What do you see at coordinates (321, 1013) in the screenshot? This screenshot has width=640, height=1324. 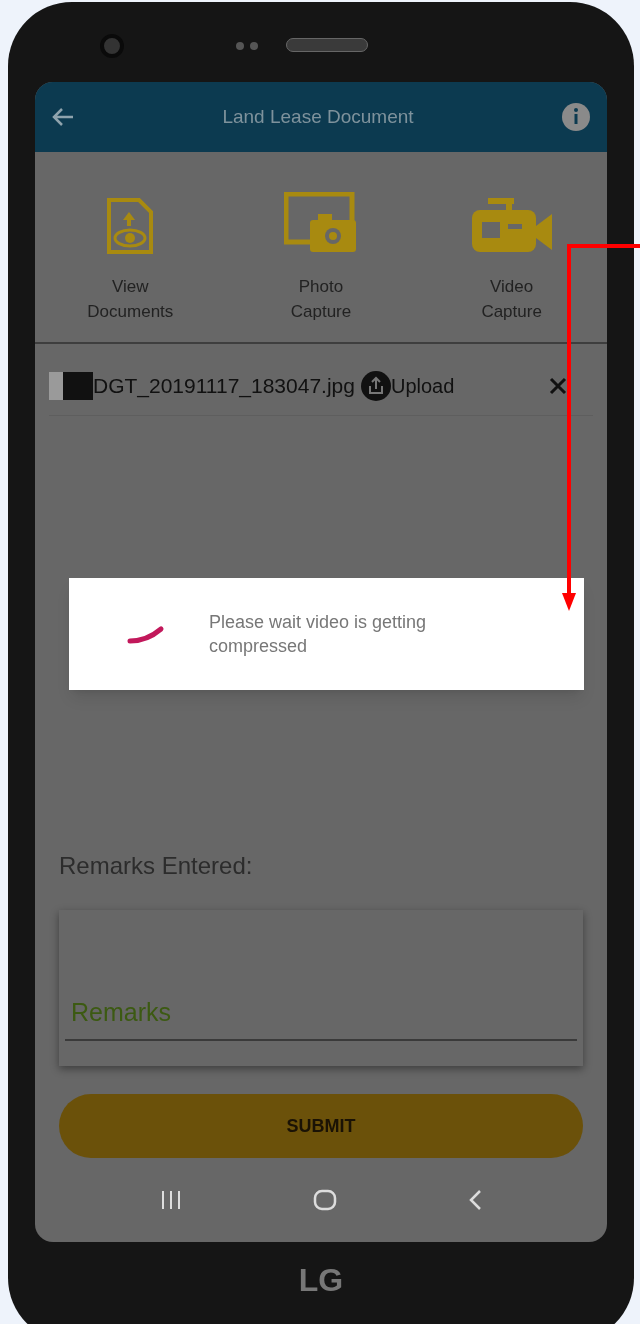 I see `remarks-field: Remarks` at bounding box center [321, 1013].